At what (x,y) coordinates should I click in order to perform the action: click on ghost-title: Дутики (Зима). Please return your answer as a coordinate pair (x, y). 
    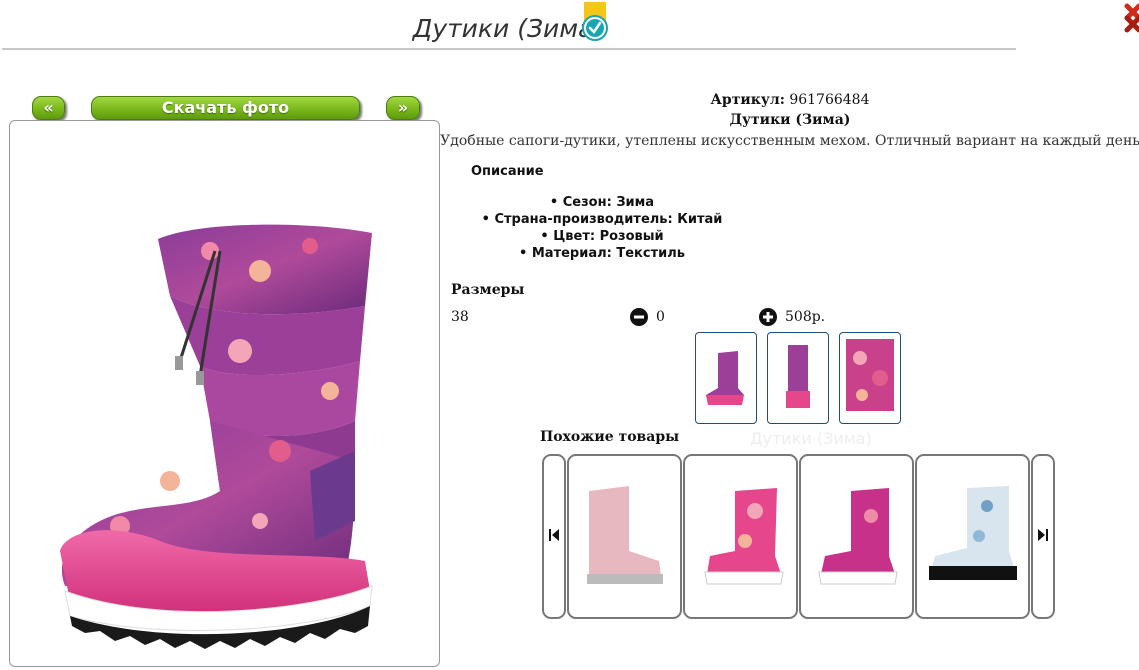
    Looking at the image, I should click on (811, 438).